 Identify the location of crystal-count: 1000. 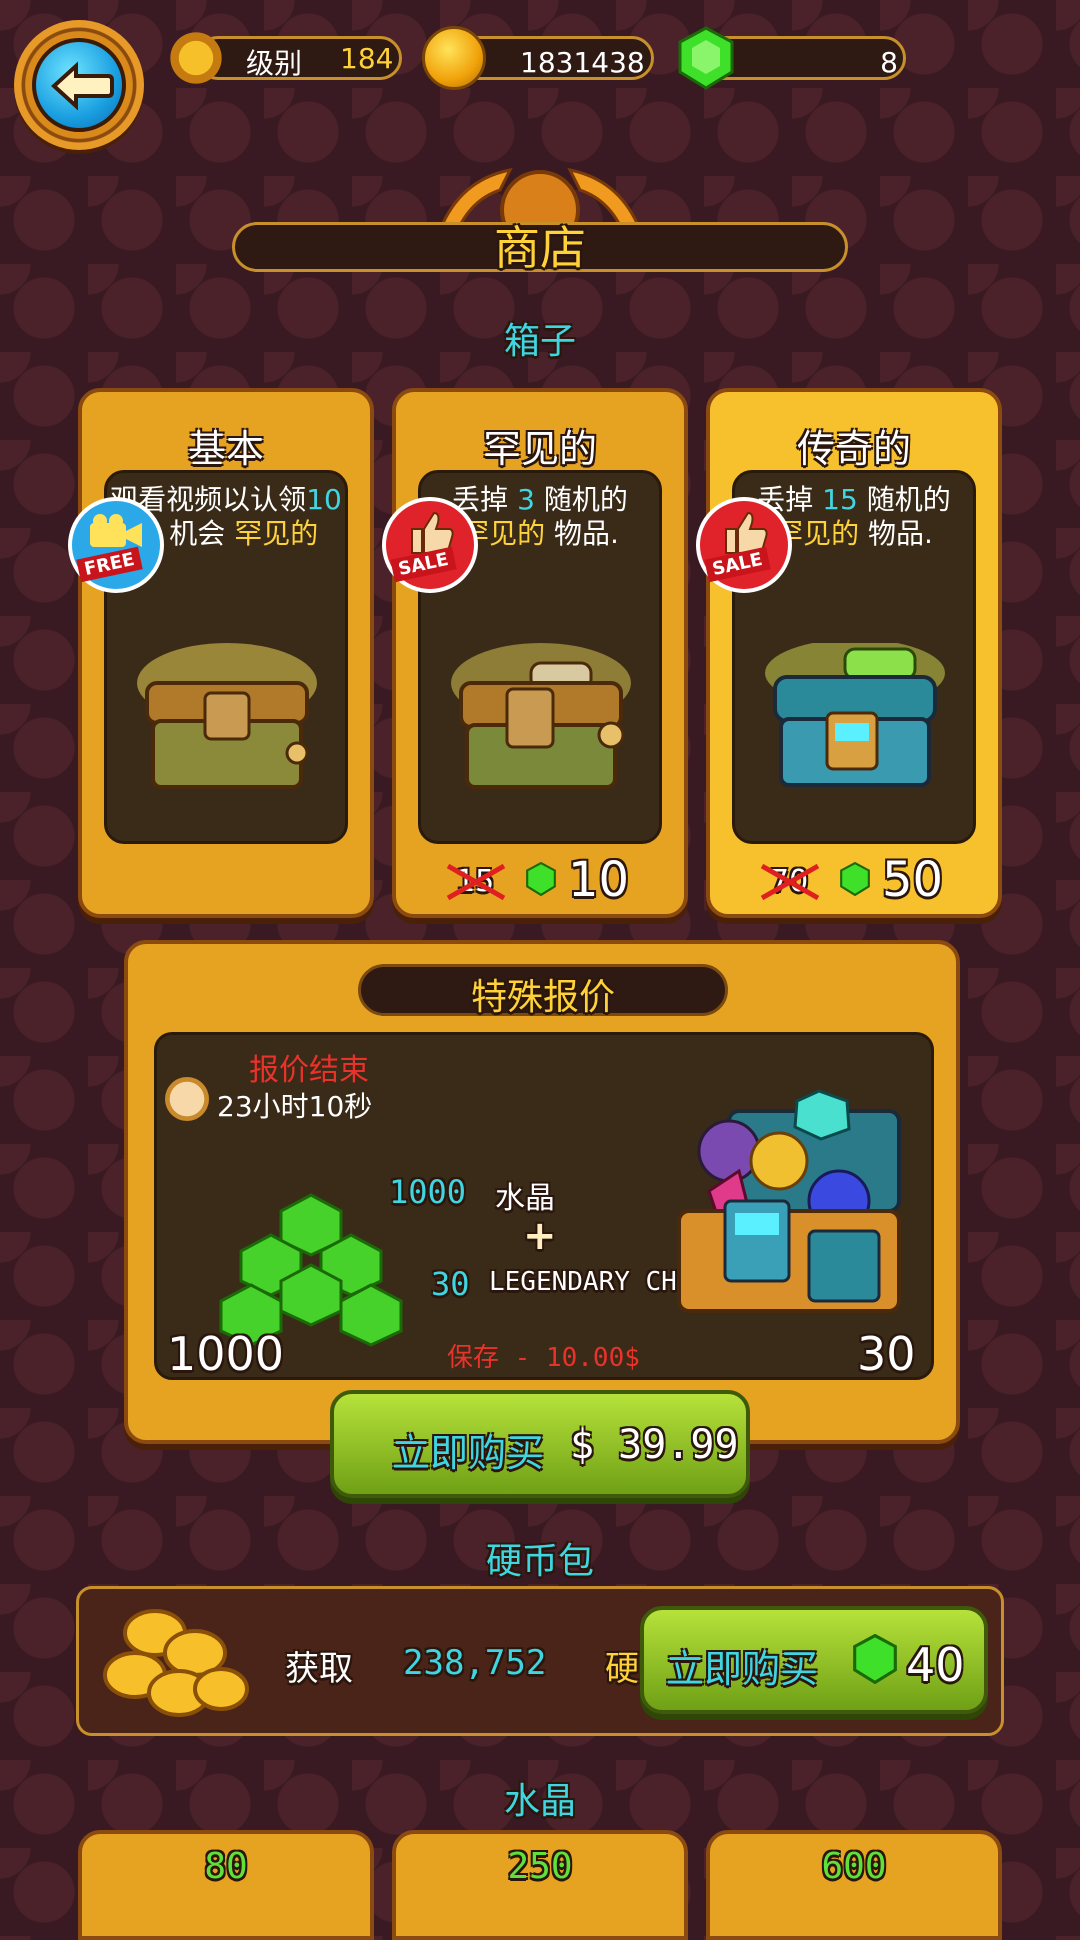
(226, 1354).